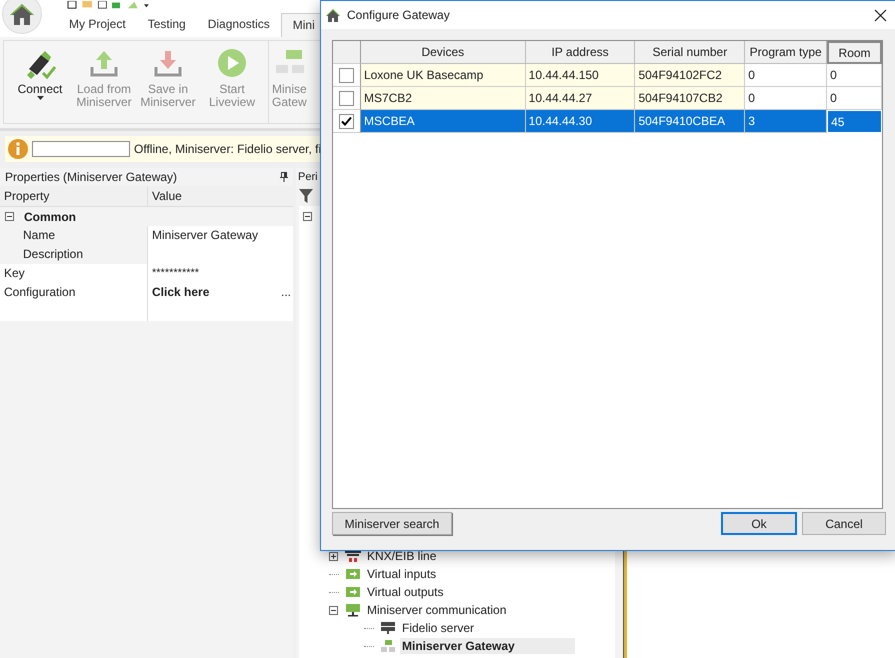  I want to click on column-header: Value, so click(167, 196).